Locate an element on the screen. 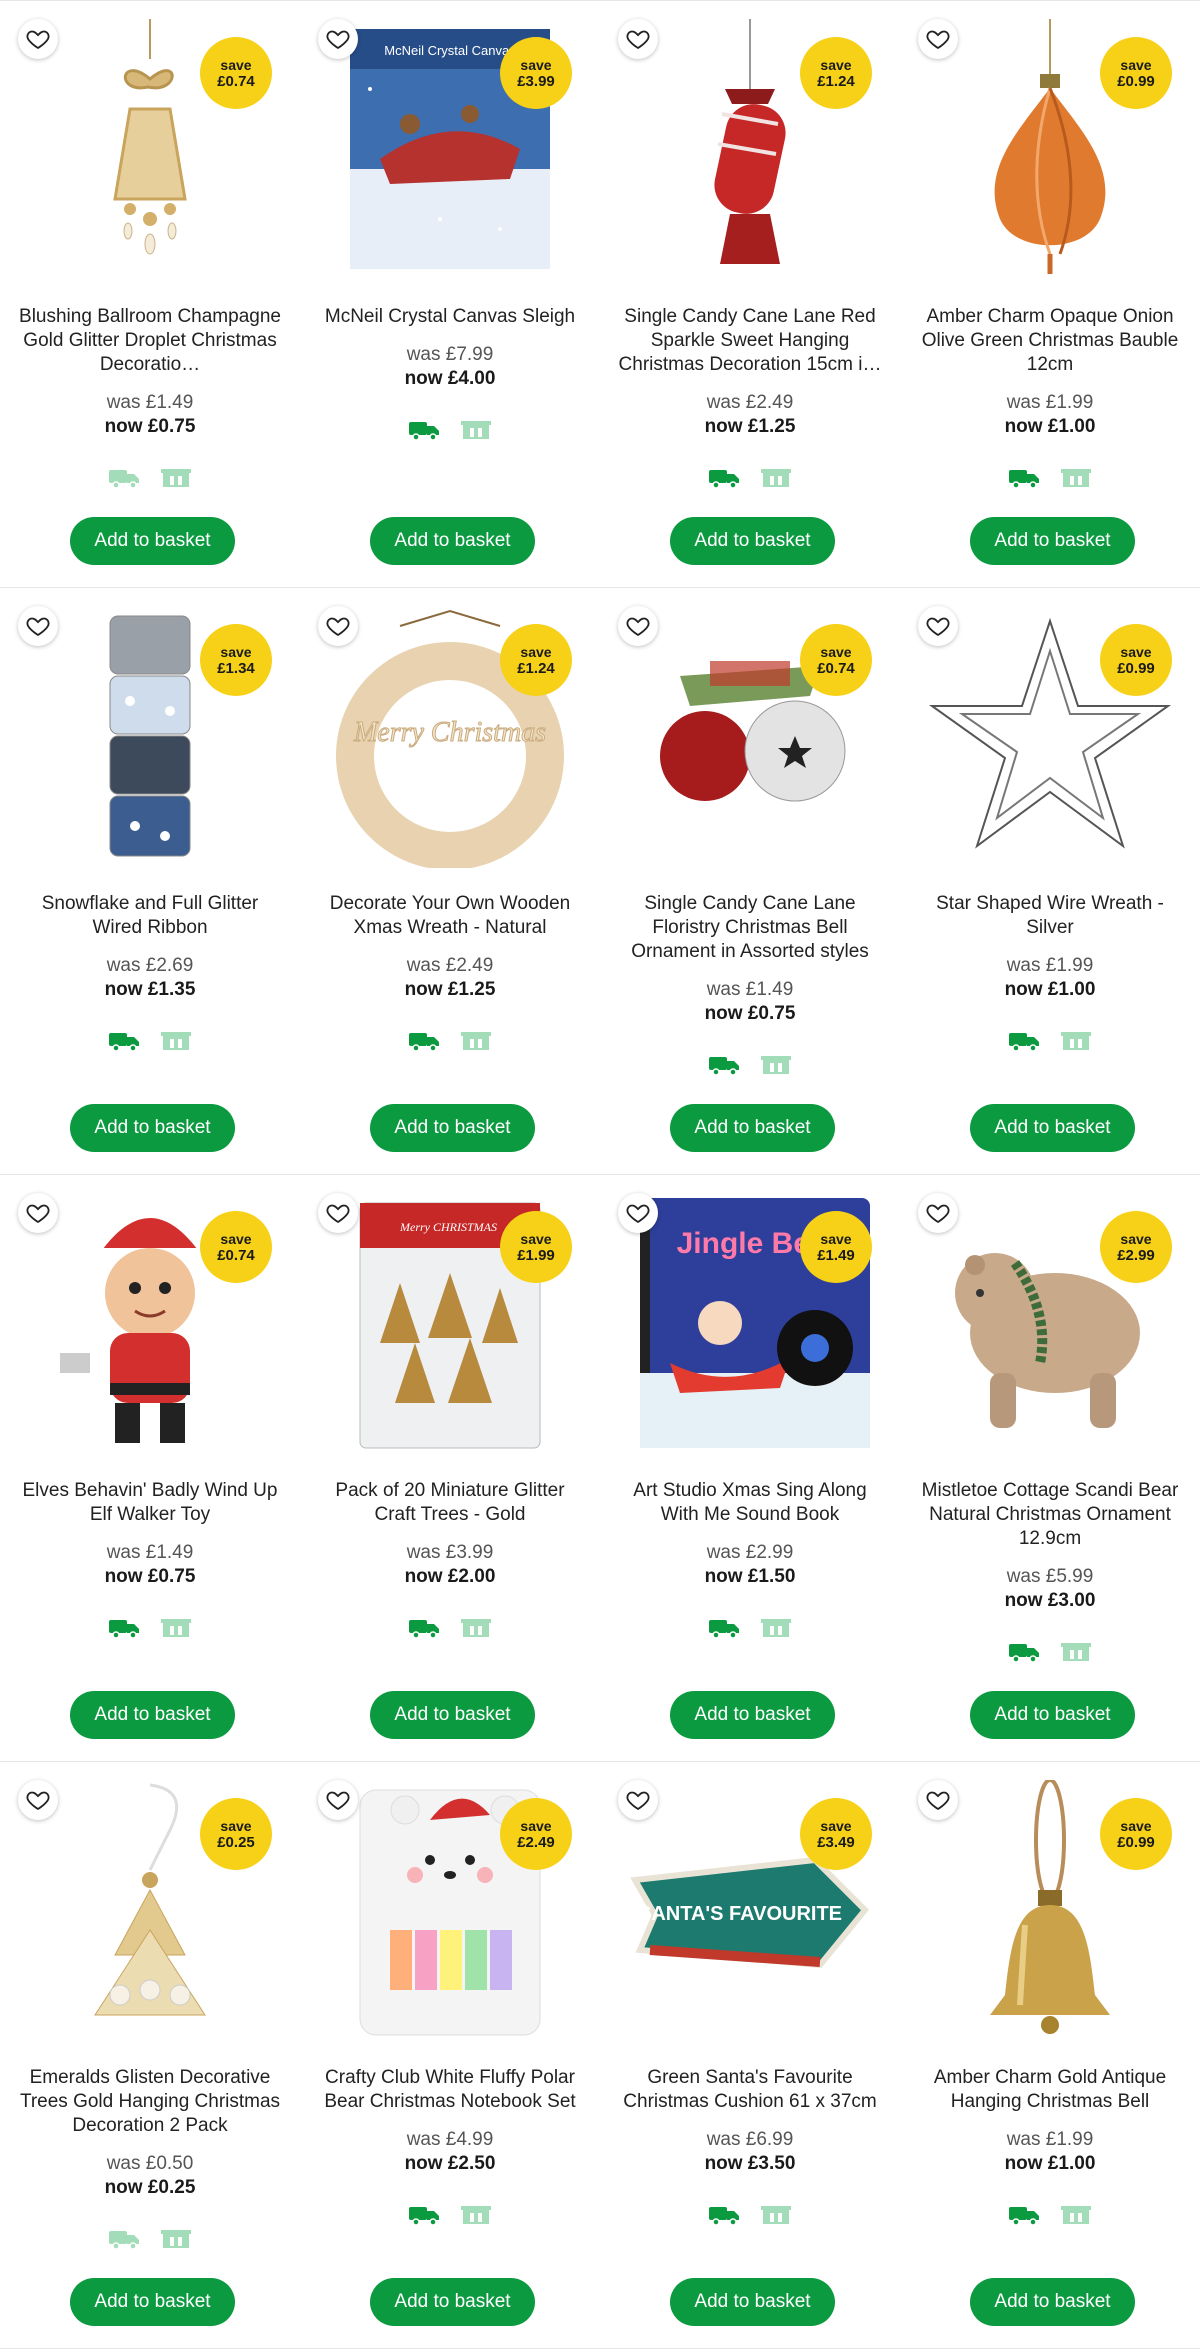  price-block: was £1.99 now £1.00 is located at coordinates (1050, 2152).